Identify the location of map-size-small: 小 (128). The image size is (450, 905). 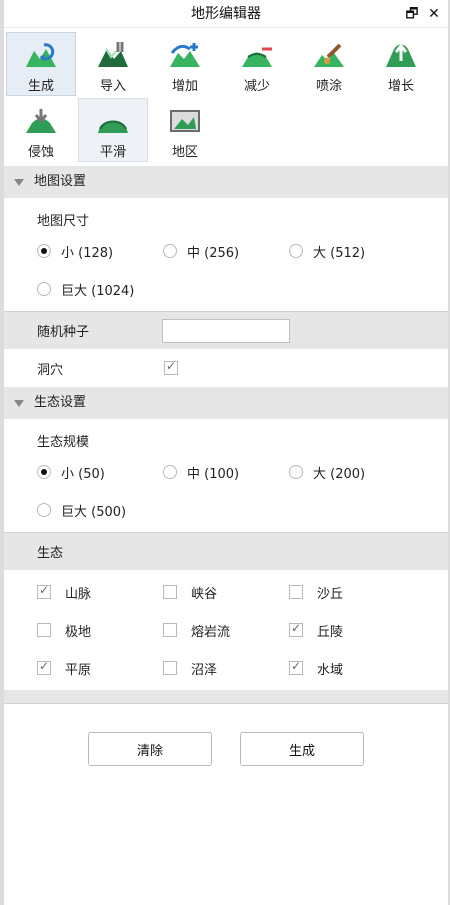
(100, 251).